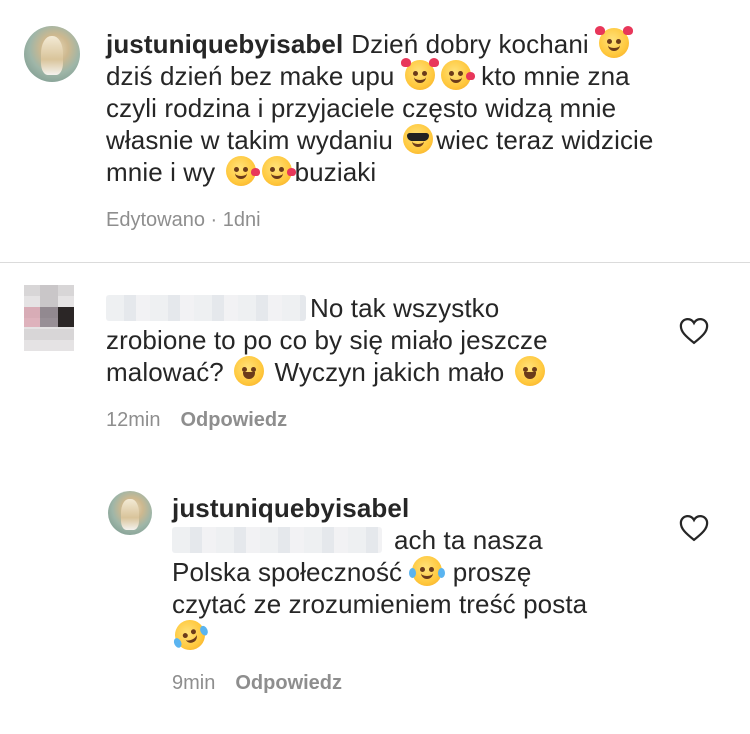  Describe the element at coordinates (190, 635) in the screenshot. I see `rolling-on-the-floor-laughing-icon` at that location.